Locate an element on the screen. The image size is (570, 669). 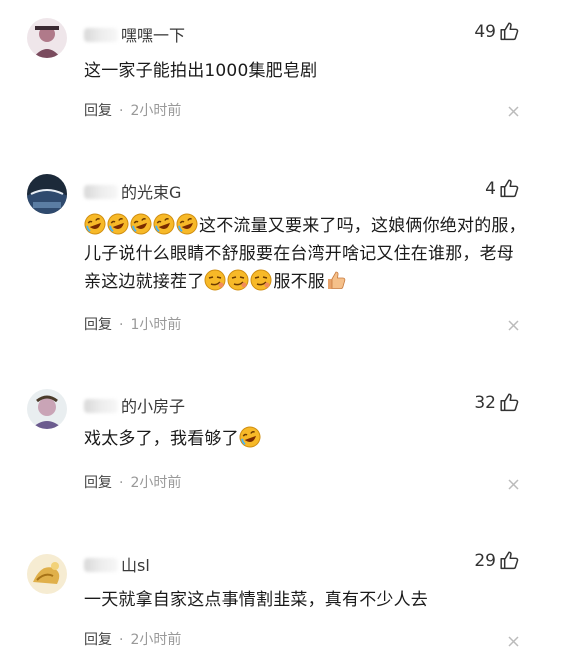
username-text: 山sl is located at coordinates (135, 565).